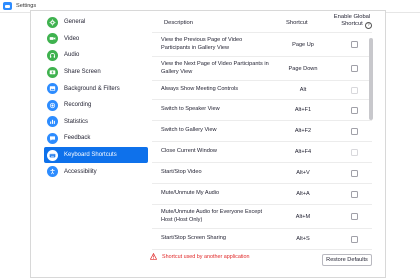 The image size is (420, 280). Describe the element at coordinates (262, 173) in the screenshot. I see `table-row: Start/Stop Video Alt+V` at that location.